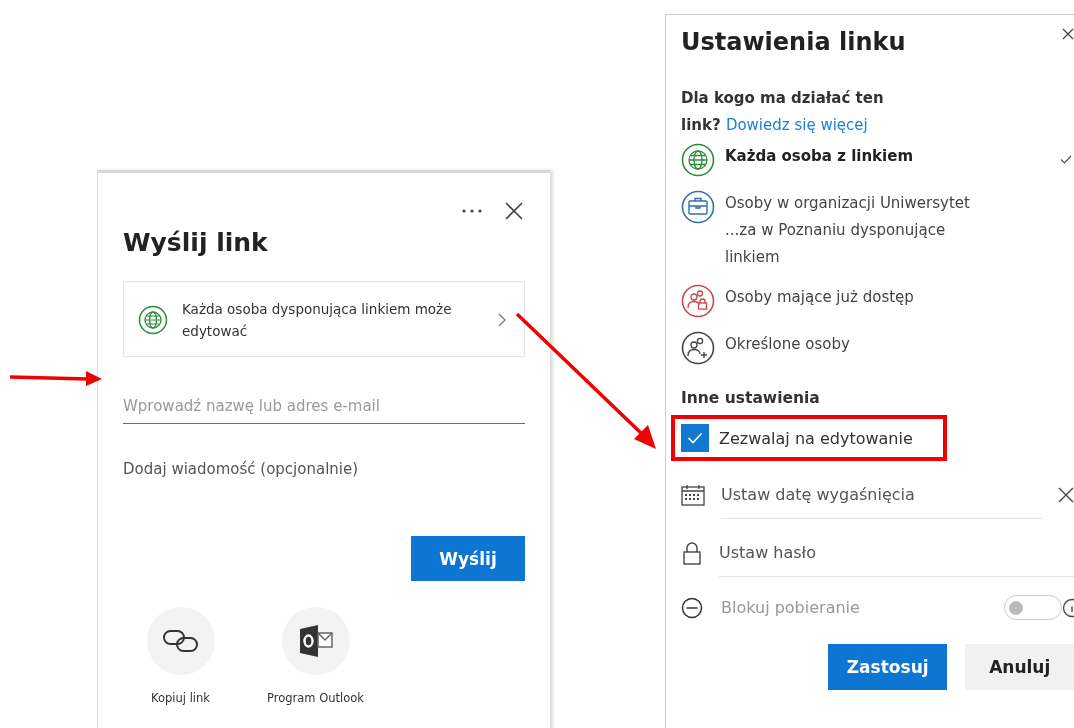 This screenshot has height=728, width=1074. What do you see at coordinates (819, 156) in the screenshot?
I see `audience-label: Każda osoba z linkiem` at bounding box center [819, 156].